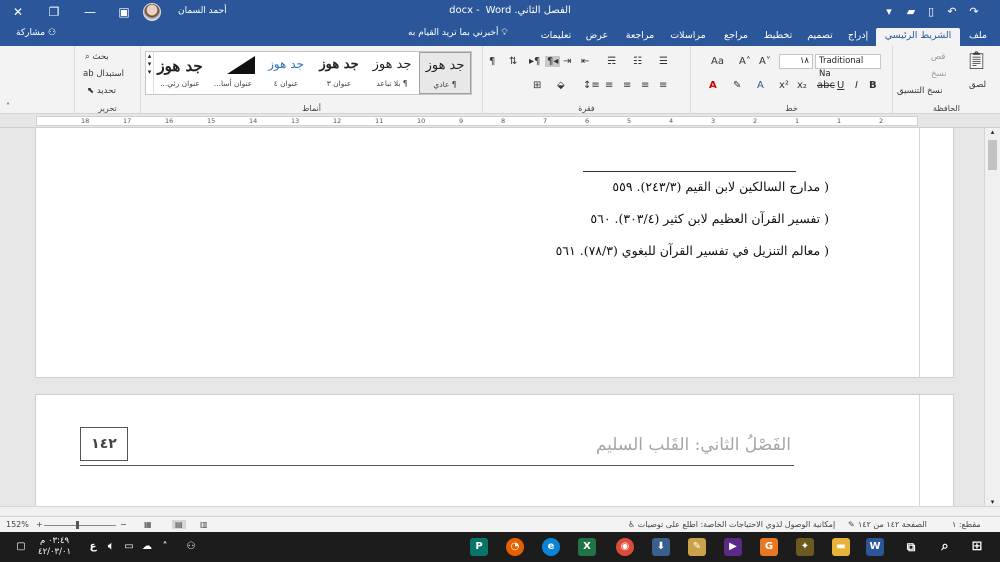 Image resolution: width=1000 pixels, height=562 pixels. What do you see at coordinates (889, 12) in the screenshot?
I see `customize-toolbar-icon: ▾` at bounding box center [889, 12].